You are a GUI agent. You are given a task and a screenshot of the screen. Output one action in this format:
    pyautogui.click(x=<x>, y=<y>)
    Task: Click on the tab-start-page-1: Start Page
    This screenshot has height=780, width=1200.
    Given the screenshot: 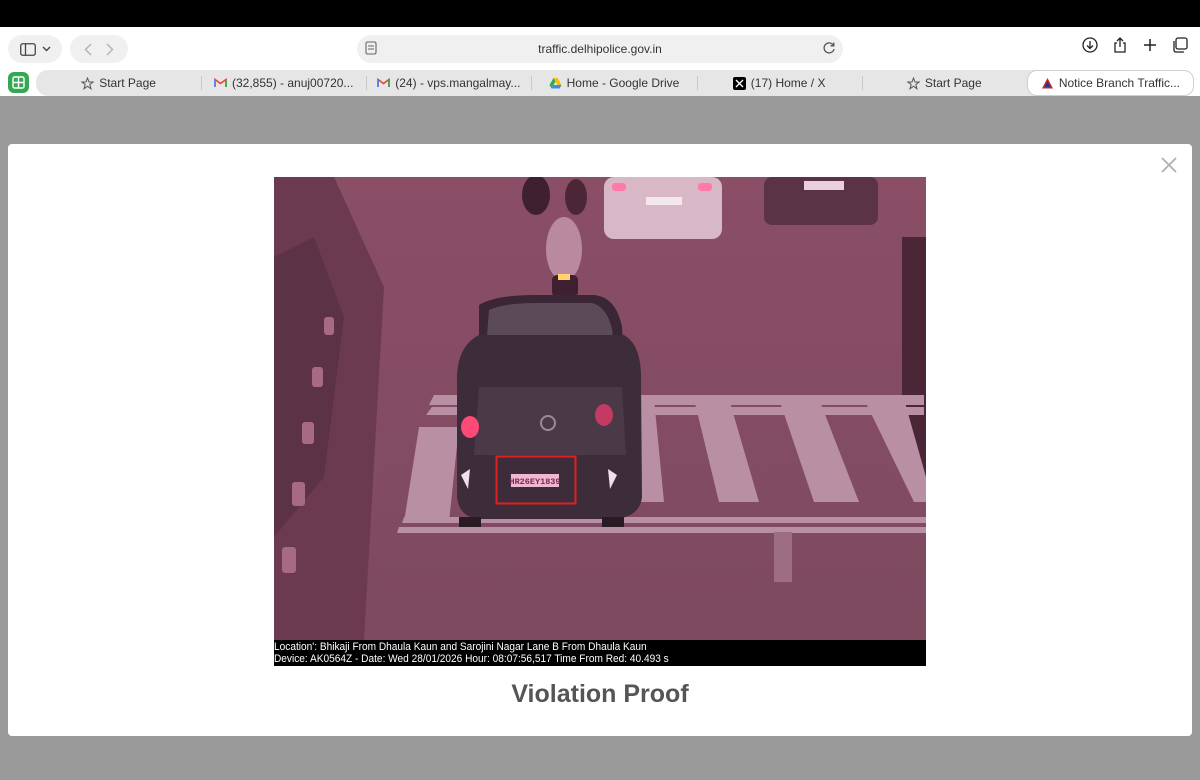 What is the action you would take?
    pyautogui.click(x=118, y=83)
    